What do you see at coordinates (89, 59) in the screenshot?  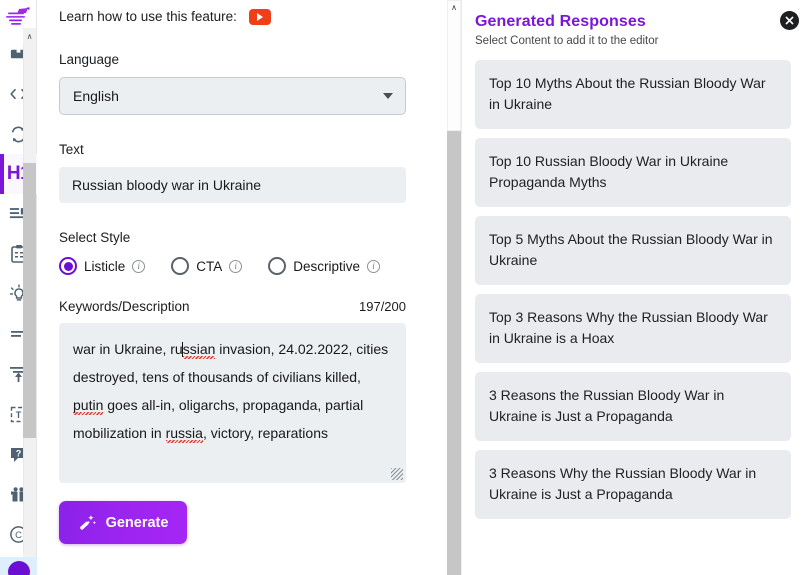 I see `language-label: Language` at bounding box center [89, 59].